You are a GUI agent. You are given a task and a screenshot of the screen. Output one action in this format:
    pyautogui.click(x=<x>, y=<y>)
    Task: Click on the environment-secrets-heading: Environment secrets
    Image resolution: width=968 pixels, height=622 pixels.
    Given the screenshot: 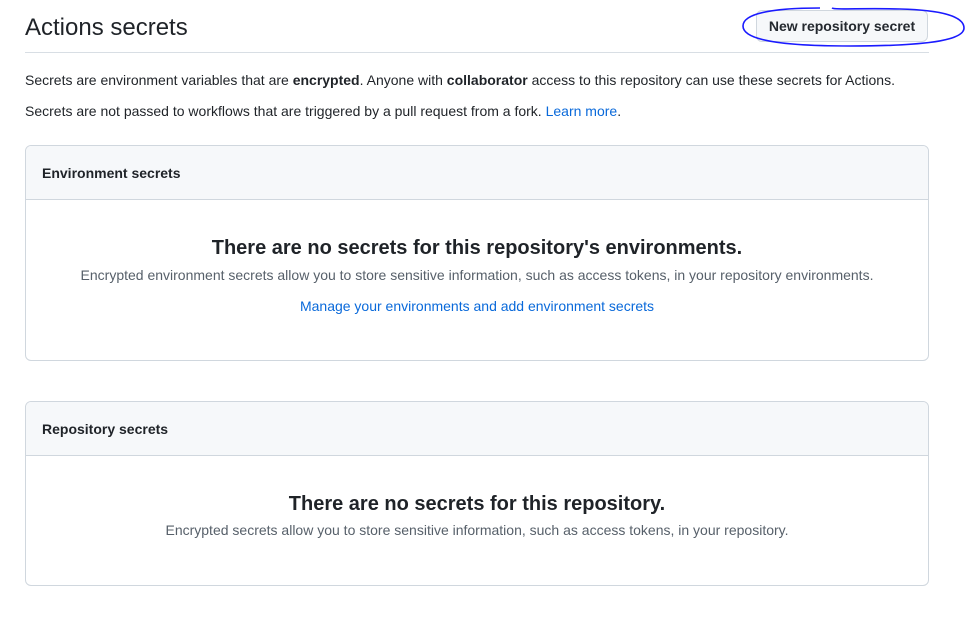 What is the action you would take?
    pyautogui.click(x=477, y=173)
    